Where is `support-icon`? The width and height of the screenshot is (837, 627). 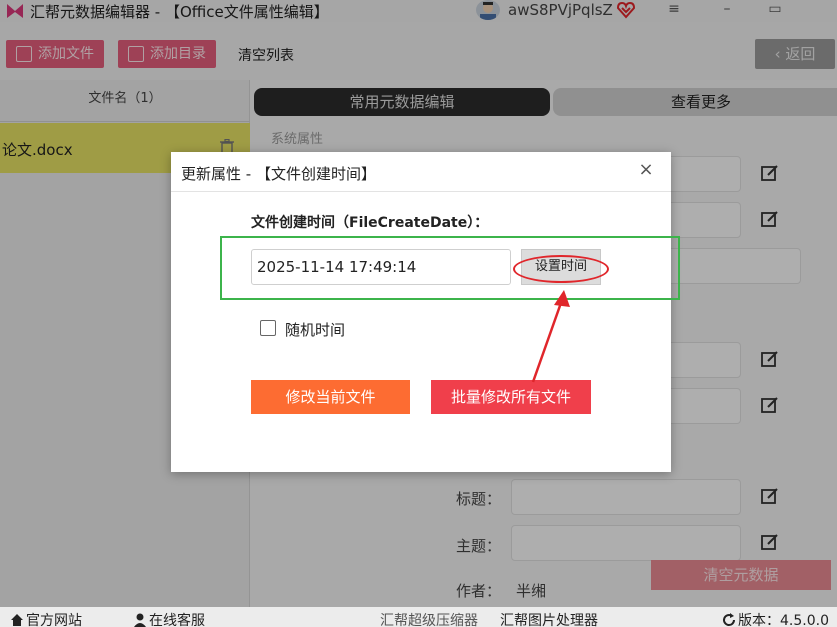 support-icon is located at coordinates (140, 620).